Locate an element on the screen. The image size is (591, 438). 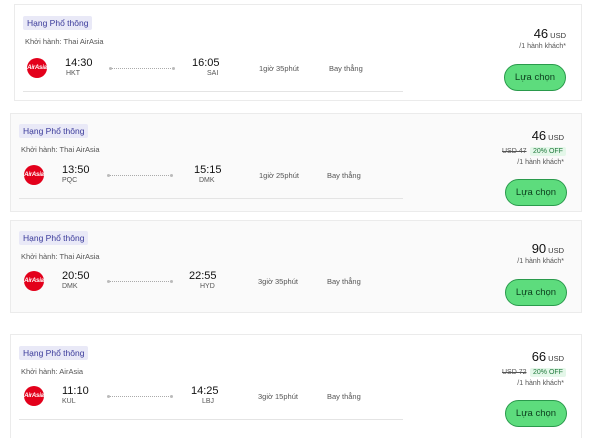
arrival-time: 16:05 is located at coordinates (206, 63).